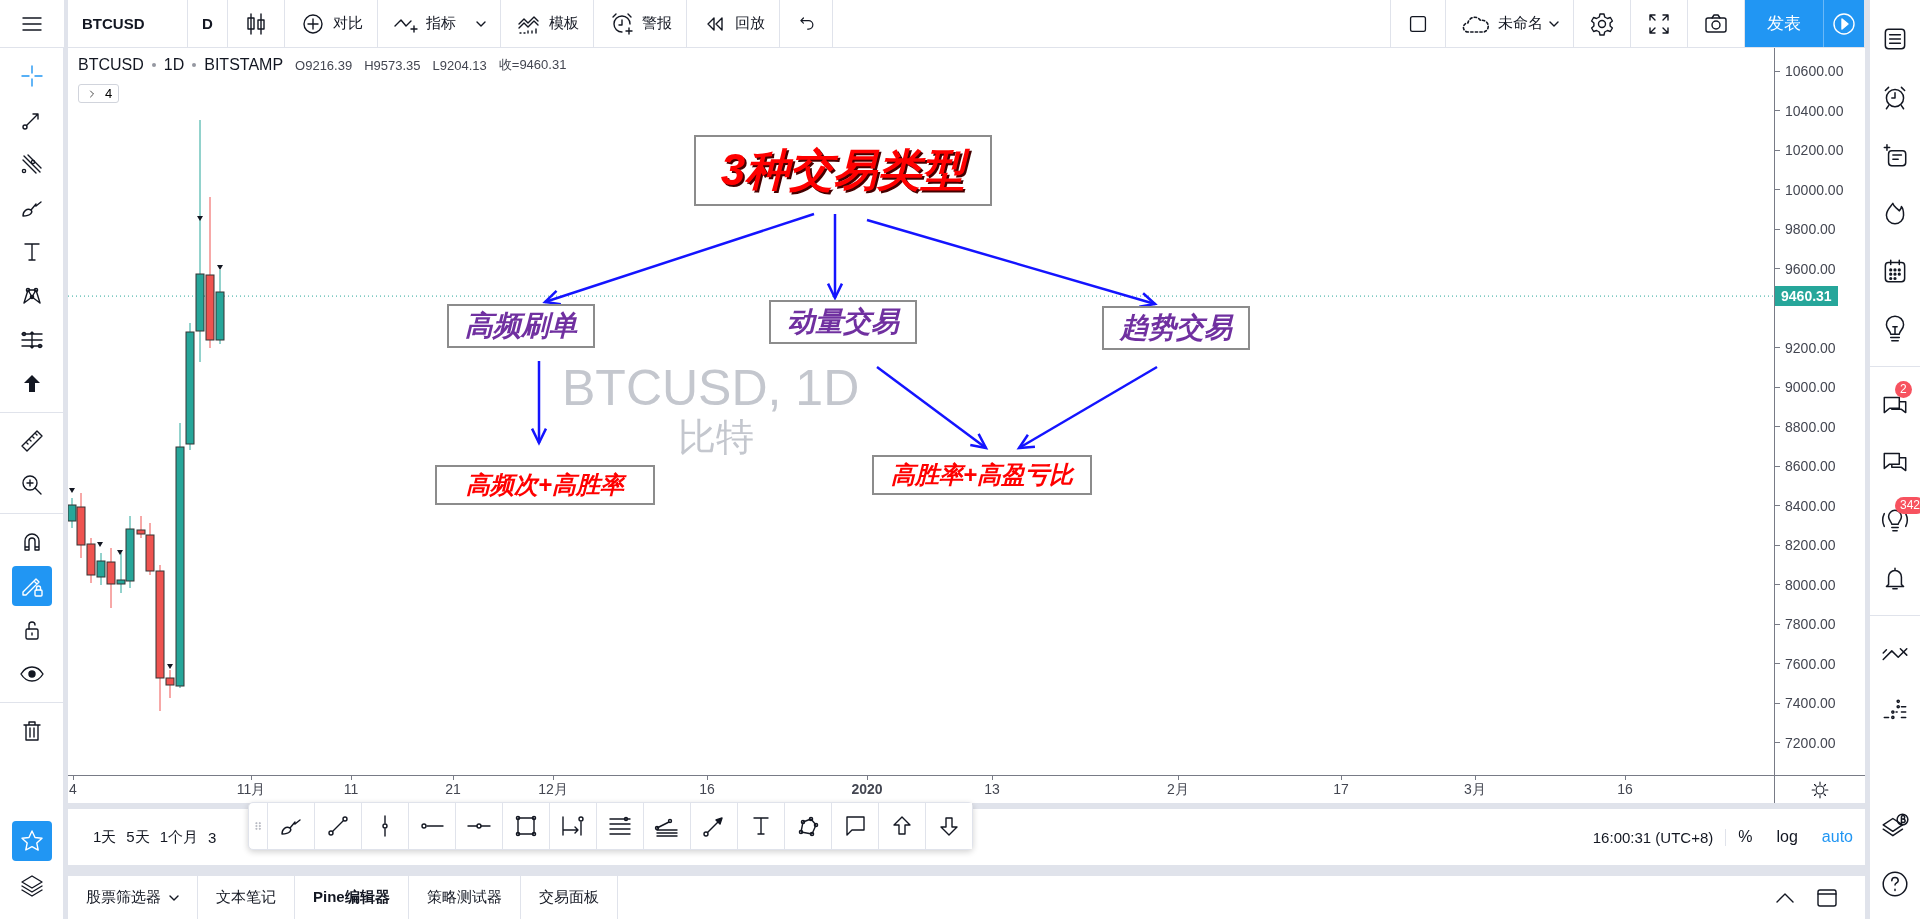 This screenshot has width=1920, height=919. Describe the element at coordinates (1810, 624) in the screenshot. I see `price-label: 7800.00` at that location.